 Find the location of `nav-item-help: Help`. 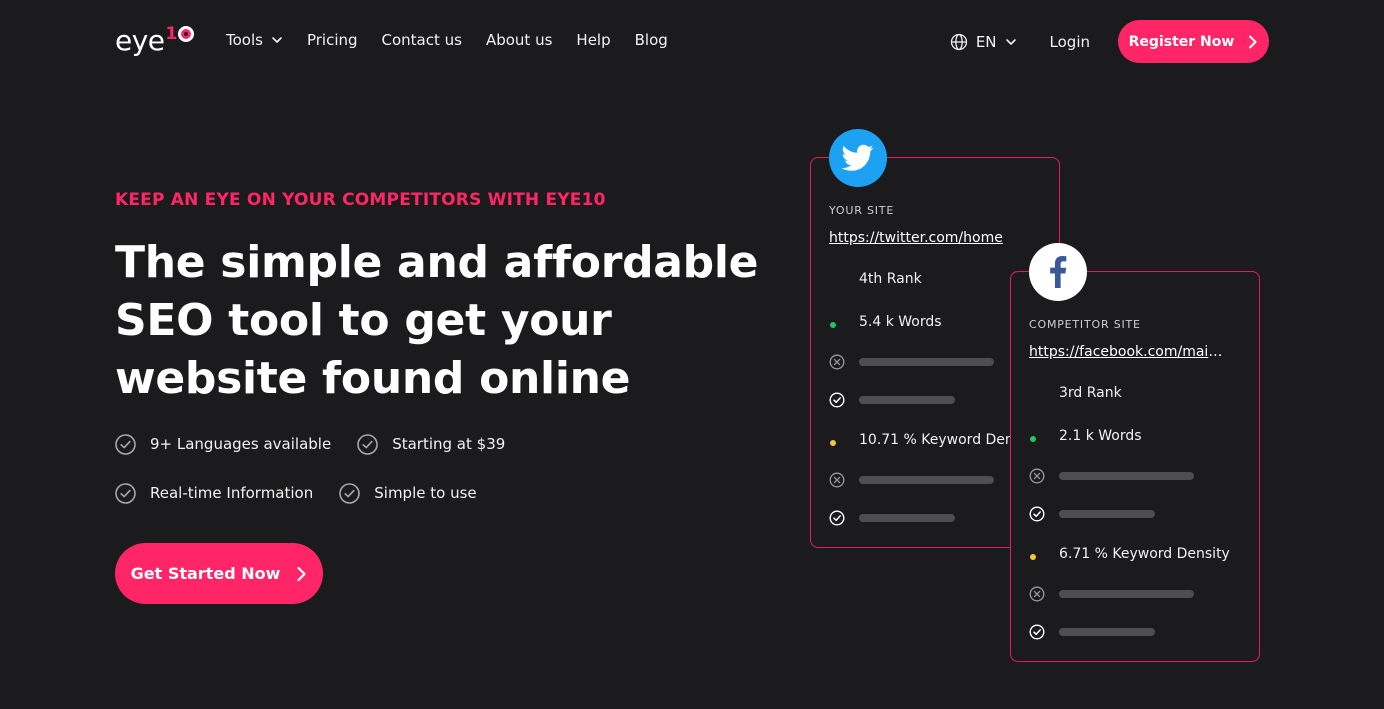

nav-item-help: Help is located at coordinates (593, 40).